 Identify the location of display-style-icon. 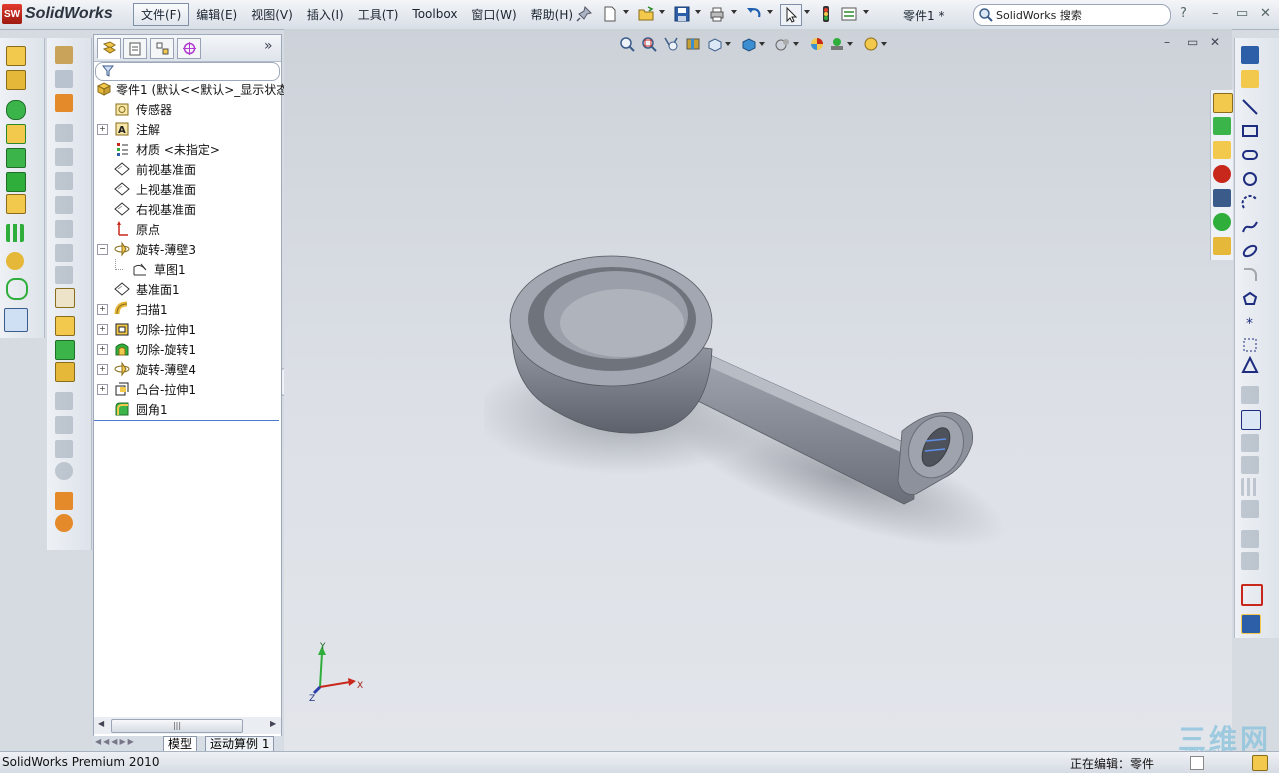
(749, 44).